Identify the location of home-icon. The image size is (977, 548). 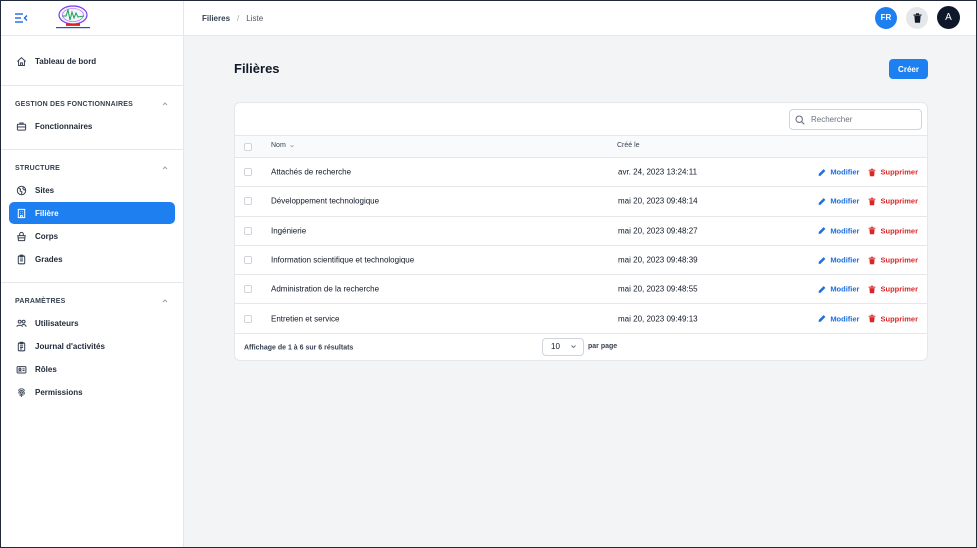
(21, 61).